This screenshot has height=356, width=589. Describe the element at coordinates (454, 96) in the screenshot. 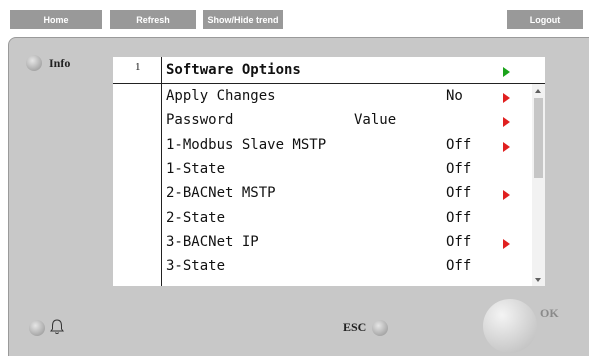

I see `option-value: No` at that location.